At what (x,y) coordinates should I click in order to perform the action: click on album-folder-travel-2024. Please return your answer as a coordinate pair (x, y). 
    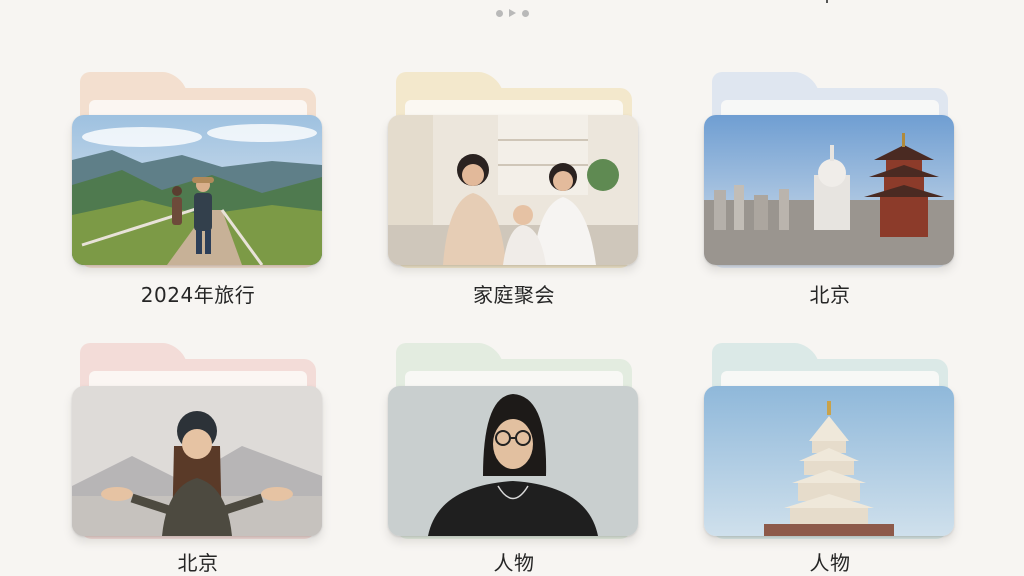
    Looking at the image, I should click on (198, 172).